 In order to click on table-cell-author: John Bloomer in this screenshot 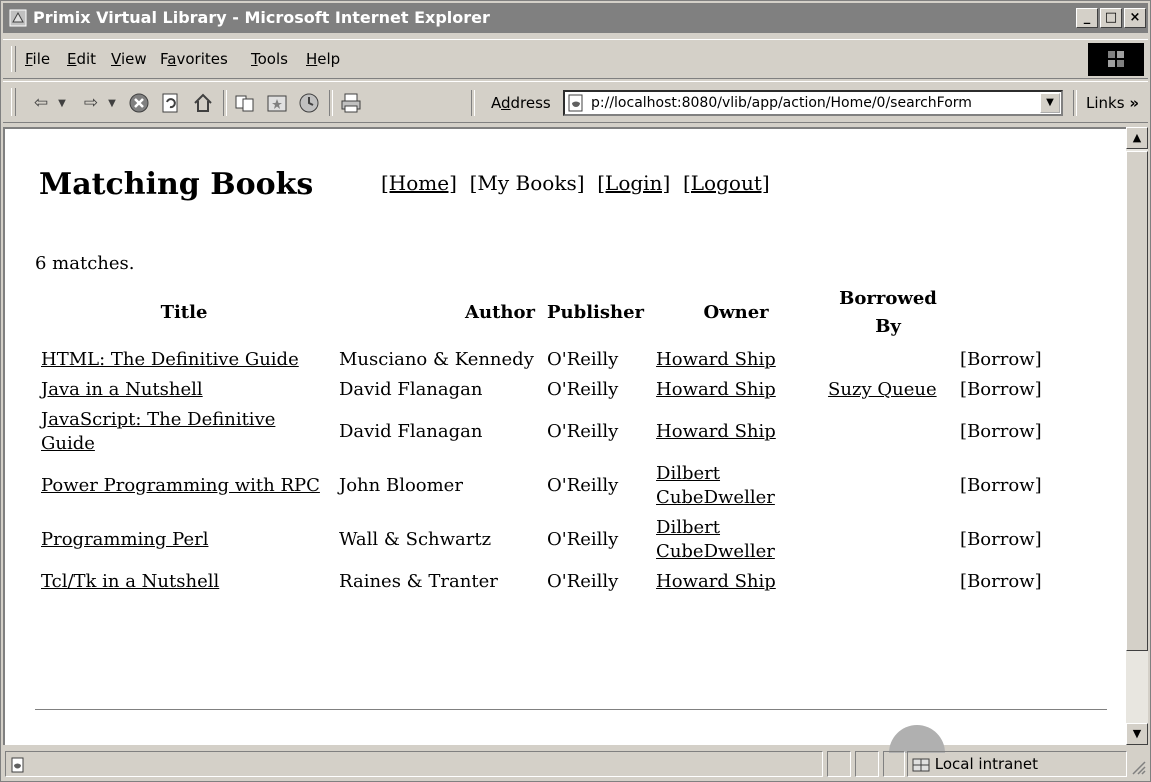, I will do `click(437, 486)`.